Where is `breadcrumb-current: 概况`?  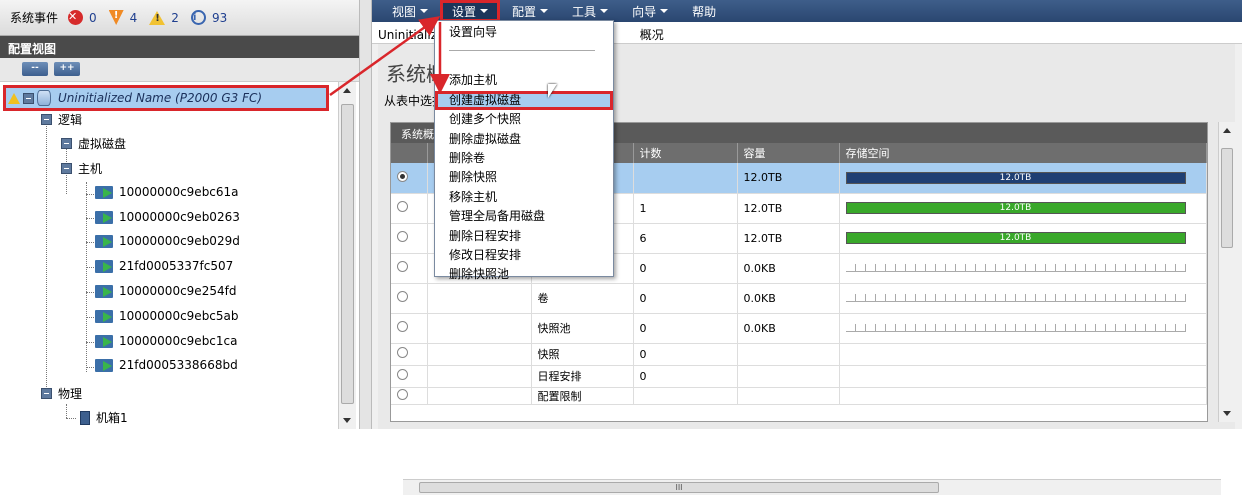
breadcrumb-current: 概况 is located at coordinates (651, 35).